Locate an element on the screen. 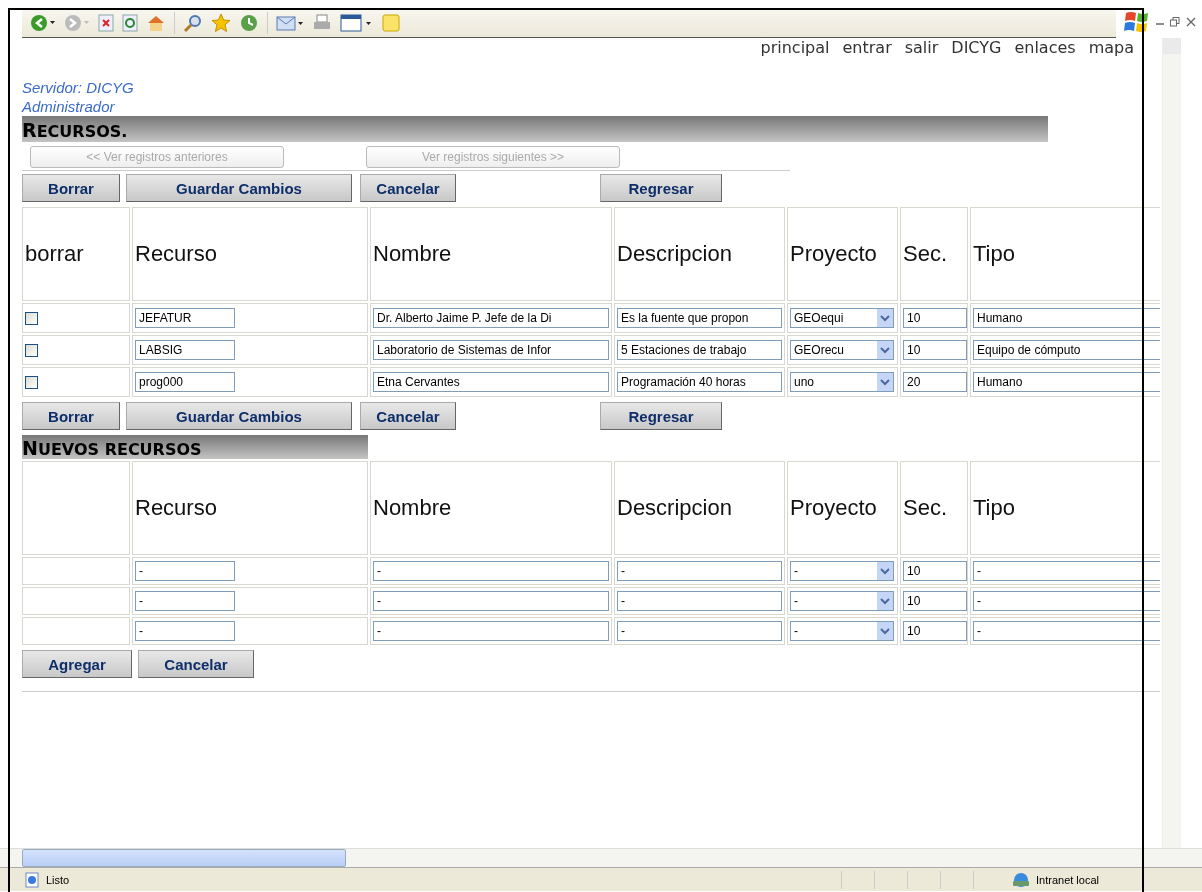  forward-icon is located at coordinates (77, 22).